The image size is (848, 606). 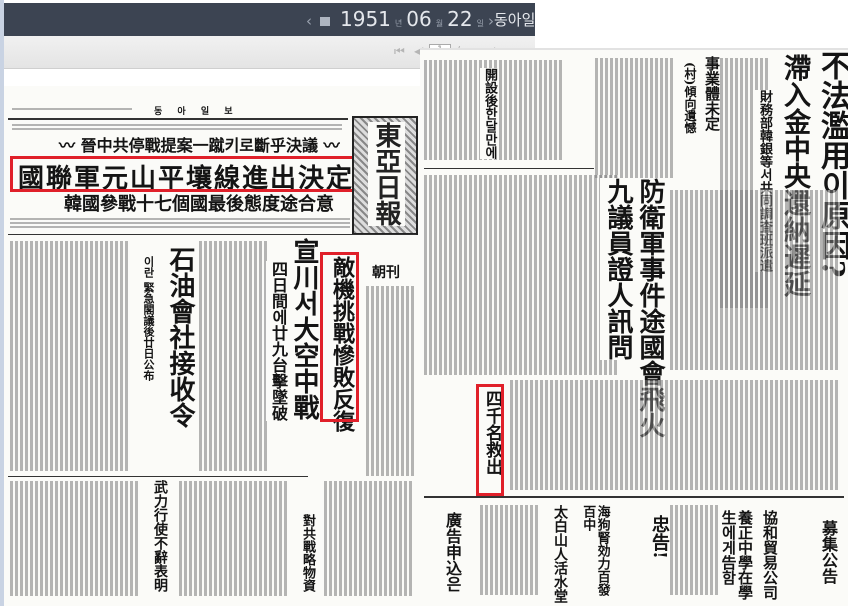 I want to click on day-value: 22, so click(x=459, y=19).